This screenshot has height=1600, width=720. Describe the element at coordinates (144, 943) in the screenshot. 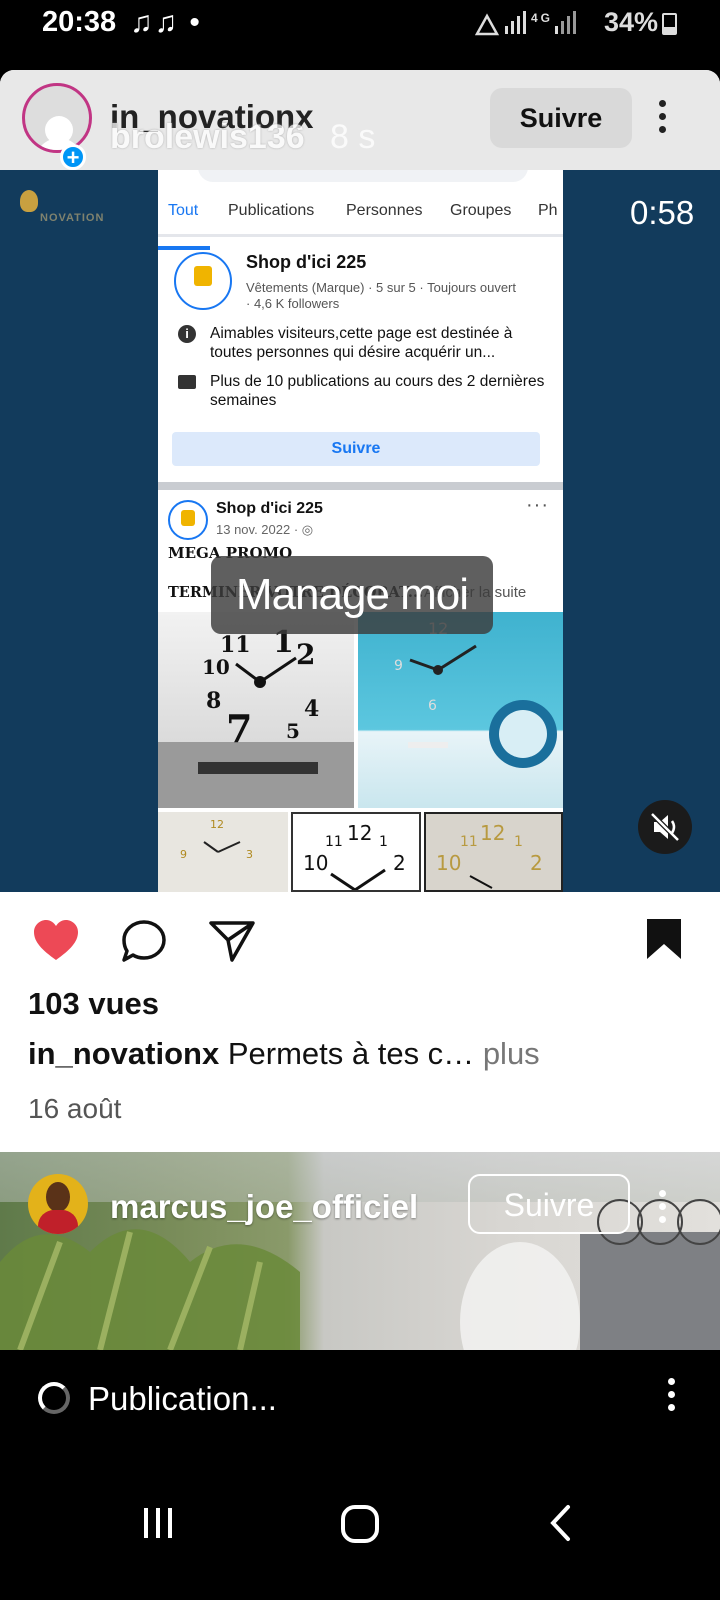

I see `comment-icon` at that location.